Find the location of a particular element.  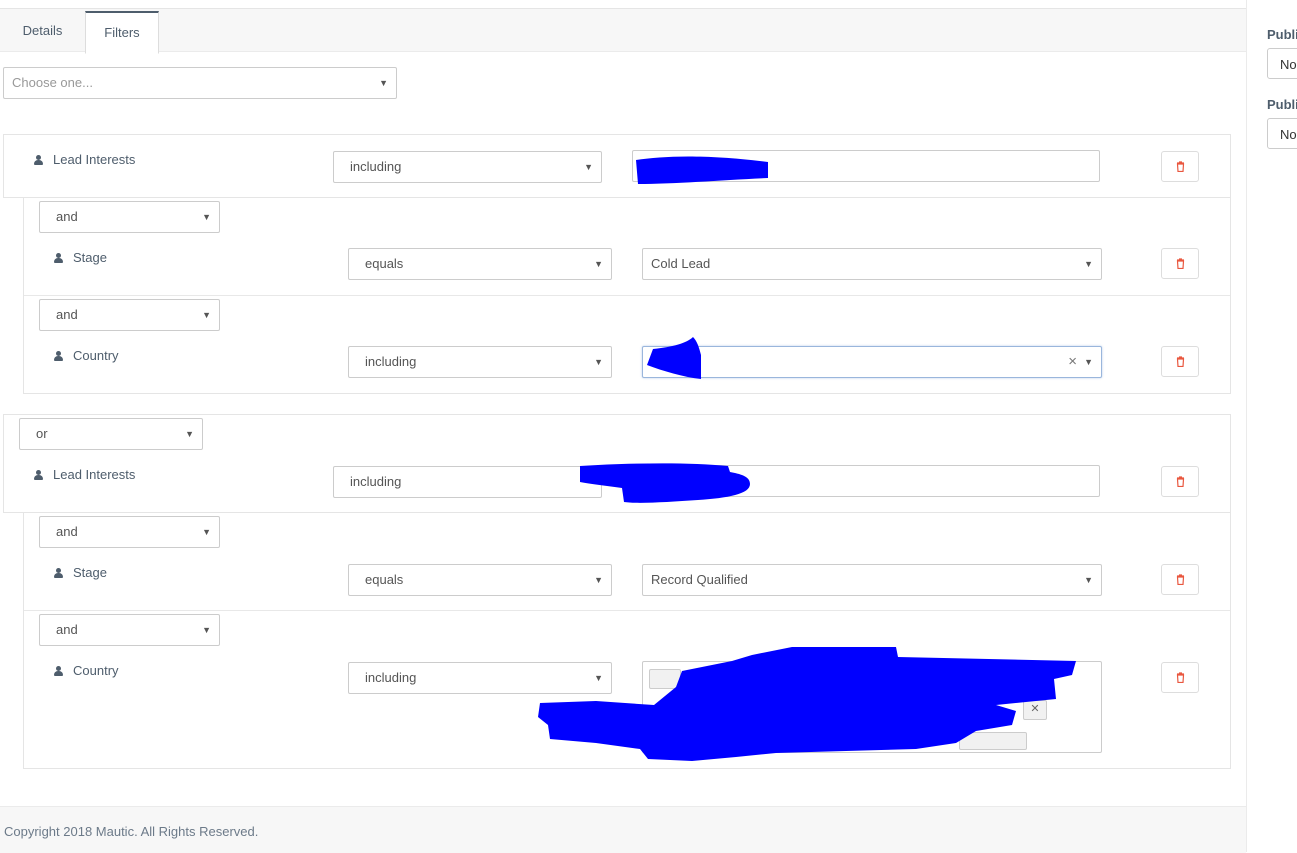

published-select: No is located at coordinates (1282, 63).